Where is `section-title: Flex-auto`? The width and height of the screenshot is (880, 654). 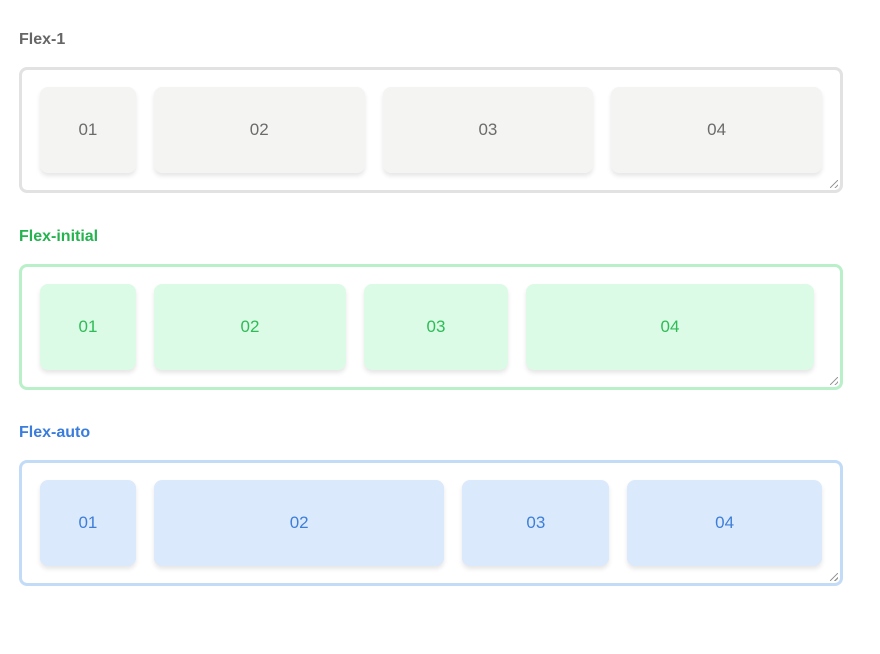 section-title: Flex-auto is located at coordinates (55, 432).